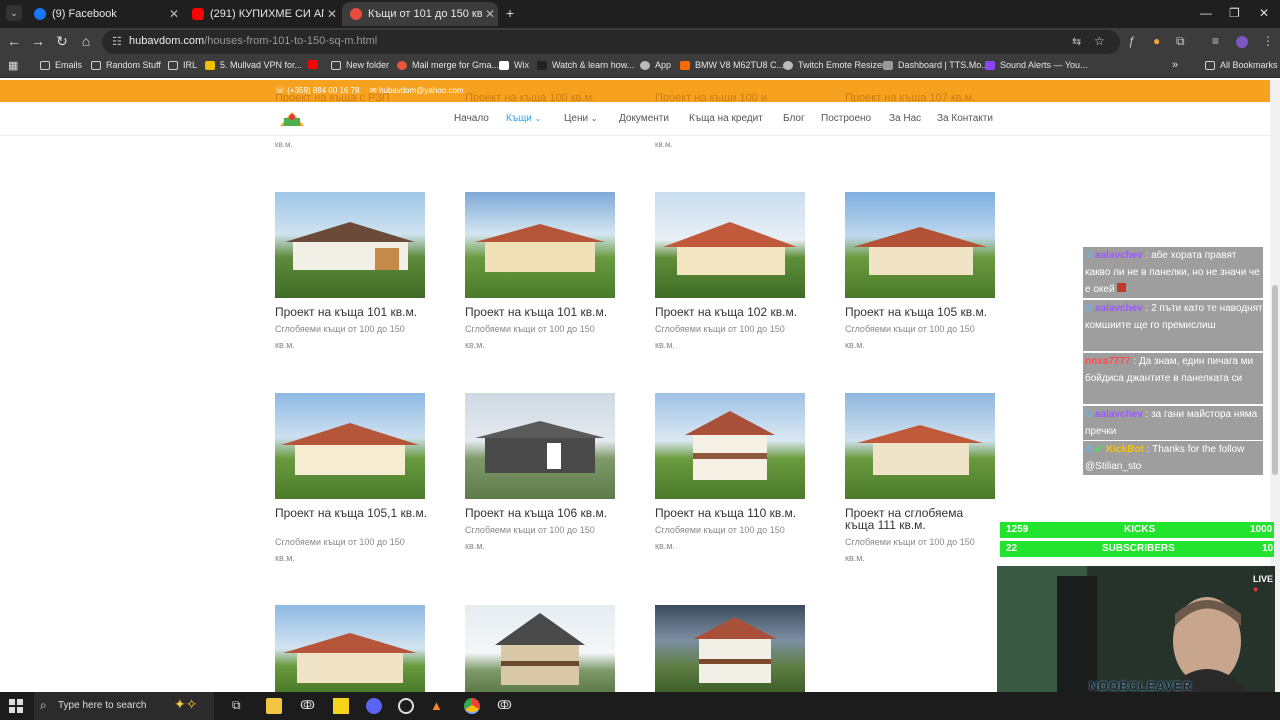 The image size is (1280, 720). What do you see at coordinates (545, 513) in the screenshot?
I see `card-title: Проект на къща 106 кв.м.` at bounding box center [545, 513].